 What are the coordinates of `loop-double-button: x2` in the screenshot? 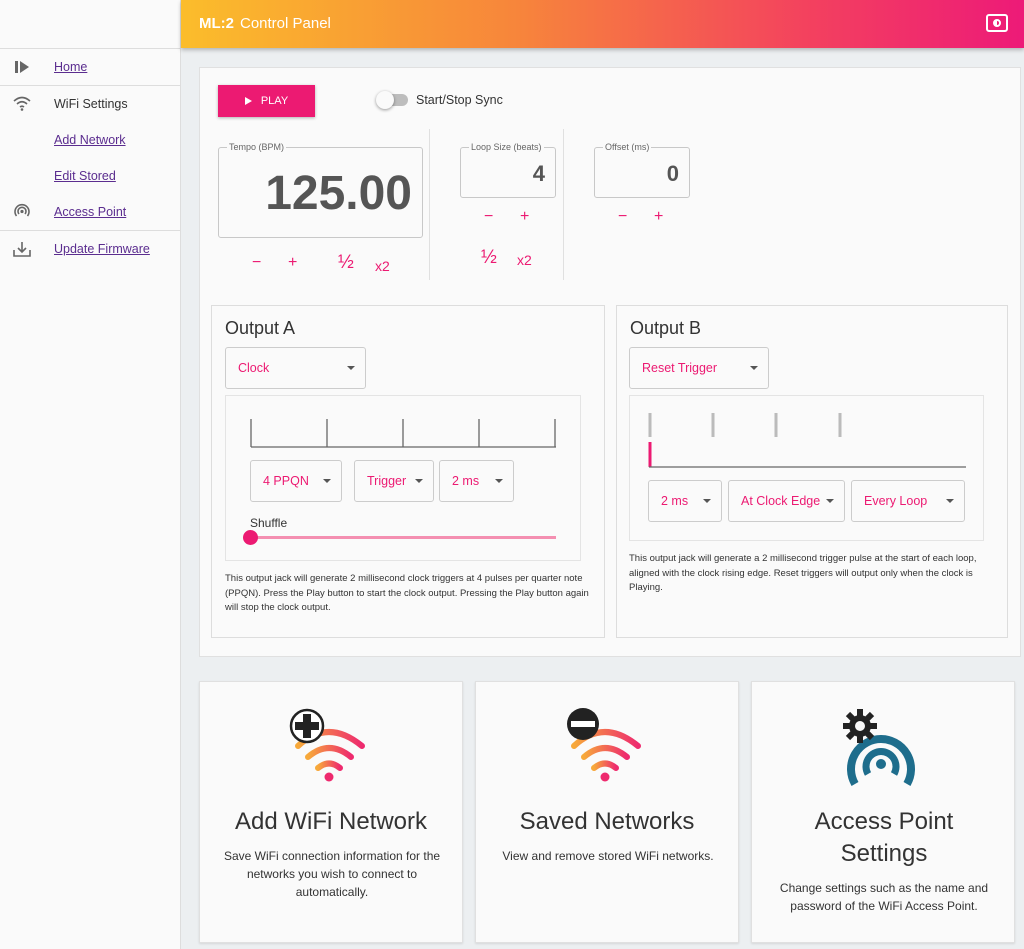 It's located at (524, 260).